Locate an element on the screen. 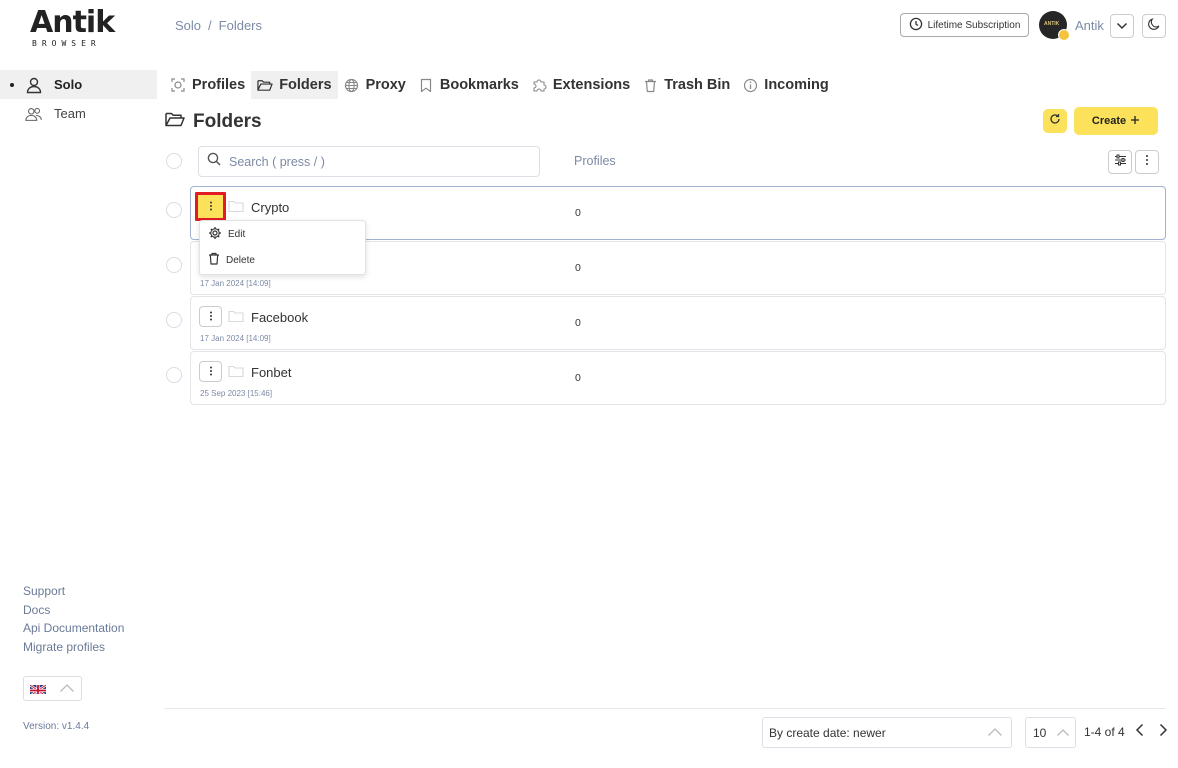 This screenshot has height=768, width=1178. footer-divider is located at coordinates (665, 708).